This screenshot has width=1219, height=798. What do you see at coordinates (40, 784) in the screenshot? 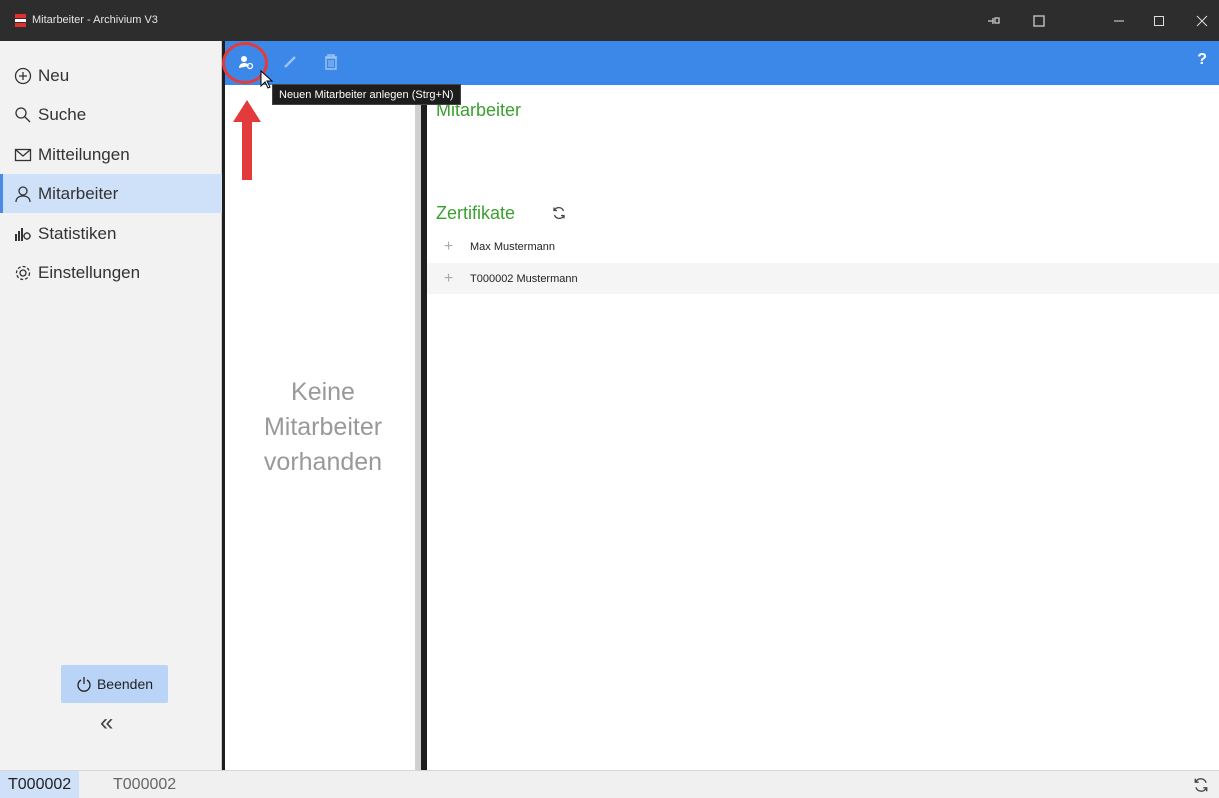
I see `status-tab-active: T000002` at bounding box center [40, 784].